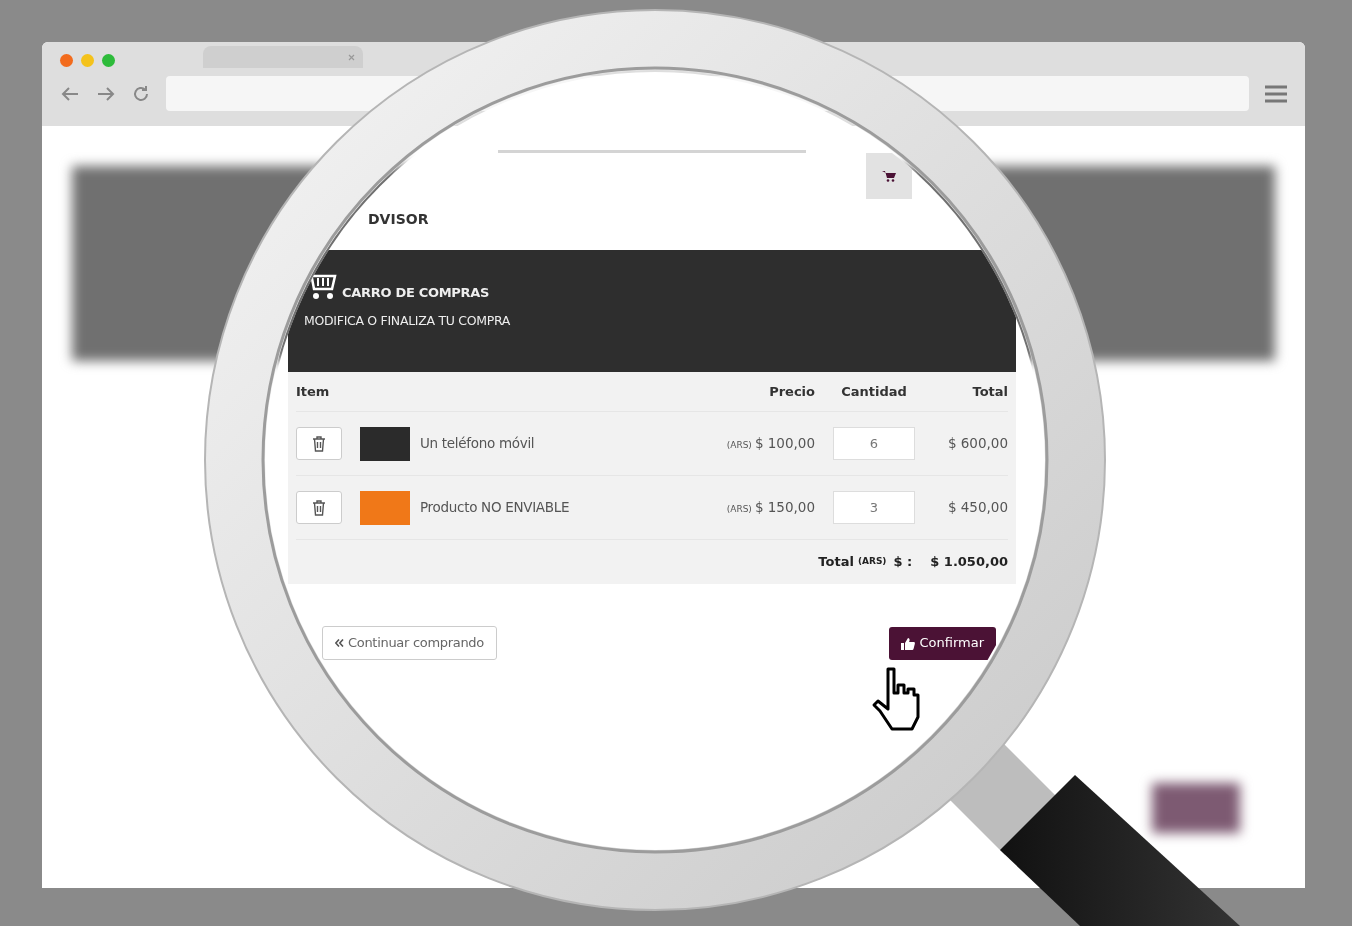 The width and height of the screenshot is (1352, 926). I want to click on line-total: $ 600,00, so click(977, 444).